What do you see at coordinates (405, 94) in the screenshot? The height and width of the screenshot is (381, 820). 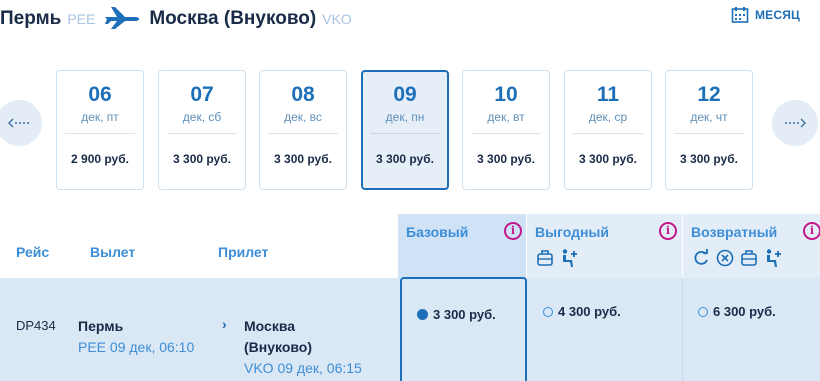 I see `date-day: 09` at bounding box center [405, 94].